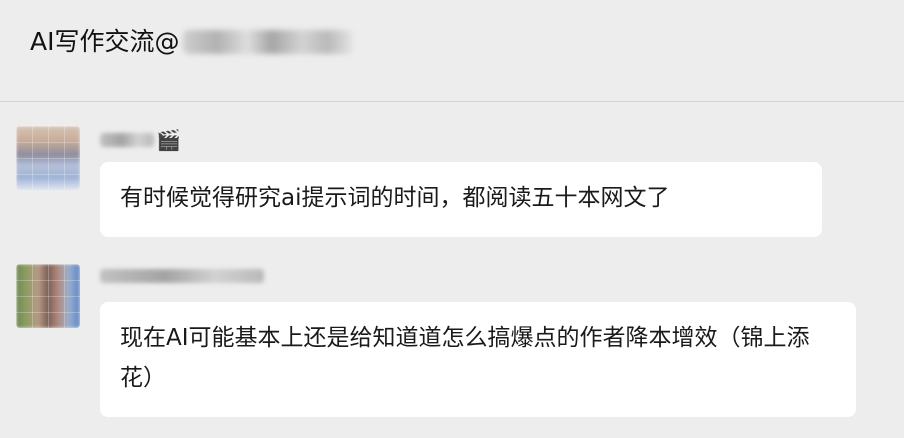 The height and width of the screenshot is (438, 904). What do you see at coordinates (465, 358) in the screenshot?
I see `message-text: 现在AI可能基本上还是给知道道怎么搞爆点的作者降本增效（锦上添花）` at bounding box center [465, 358].